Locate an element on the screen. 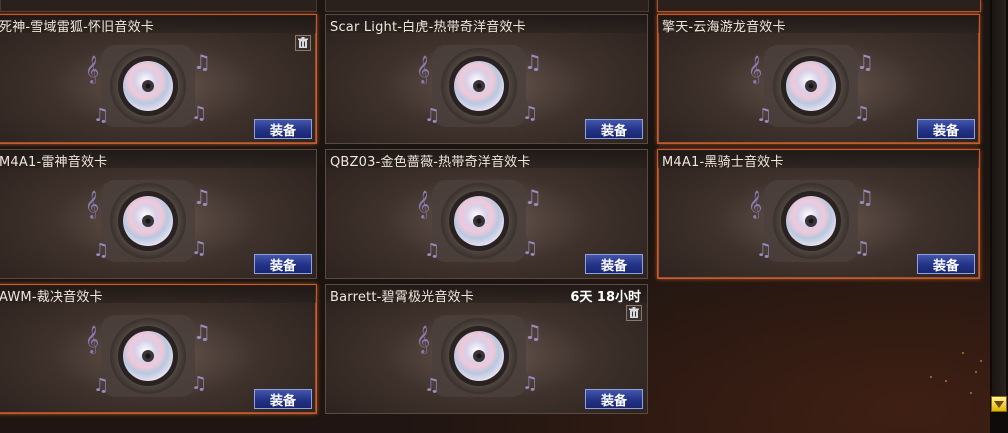 This screenshot has width=1008, height=433. chevron-down-icon is located at coordinates (999, 404).